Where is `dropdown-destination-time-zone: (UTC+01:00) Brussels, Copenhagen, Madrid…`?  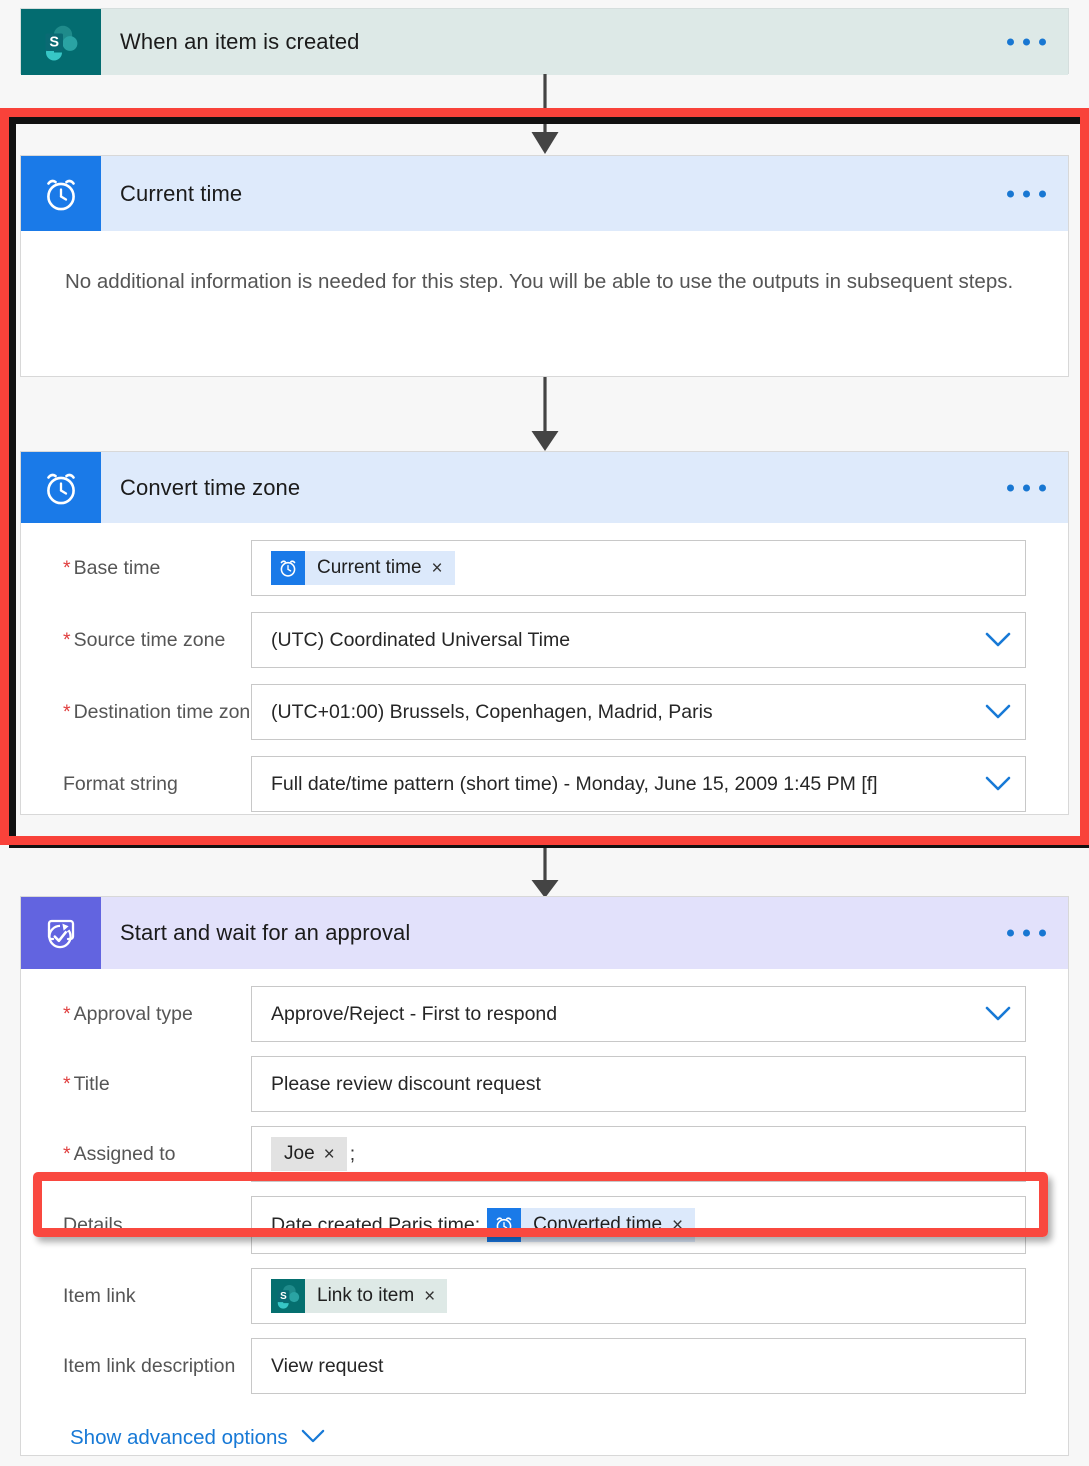 dropdown-destination-time-zone: (UTC+01:00) Brussels, Copenhagen, Madrid… is located at coordinates (638, 712).